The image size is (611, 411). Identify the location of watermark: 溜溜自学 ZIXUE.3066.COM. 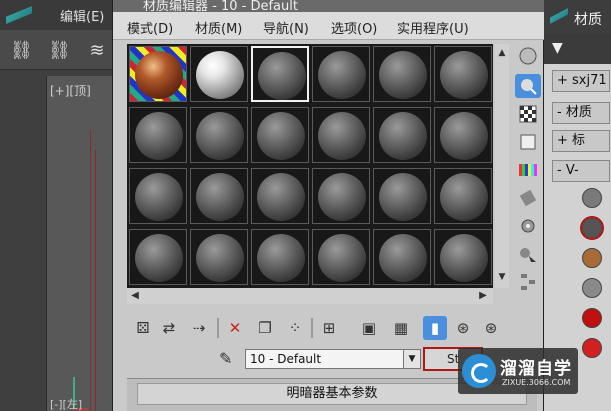
(518, 371).